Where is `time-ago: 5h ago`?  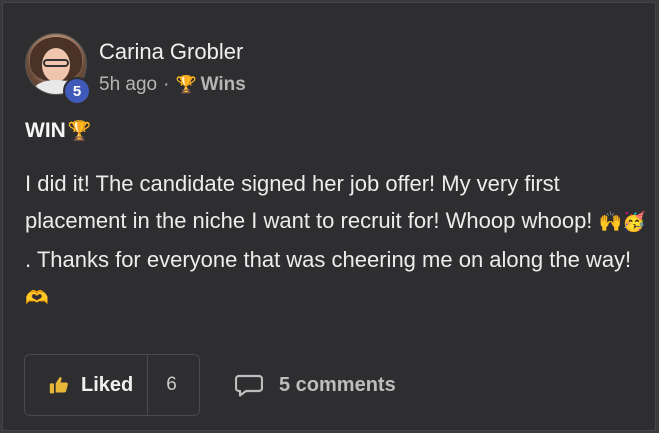
time-ago: 5h ago is located at coordinates (128, 85).